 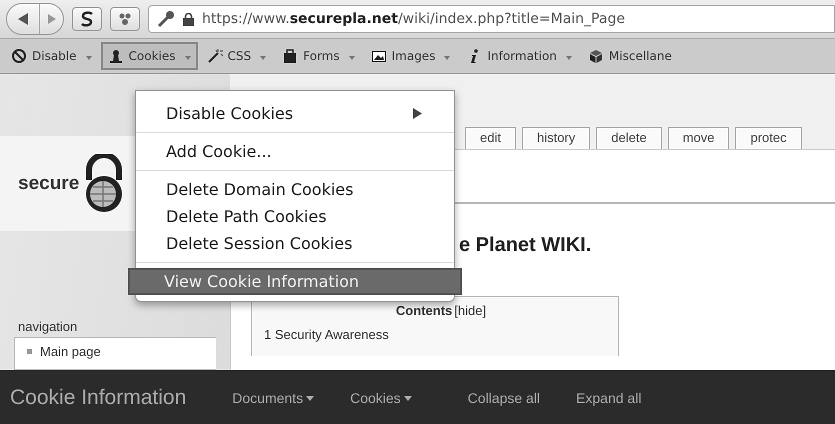 I want to click on wand-icon, so click(x=214, y=56).